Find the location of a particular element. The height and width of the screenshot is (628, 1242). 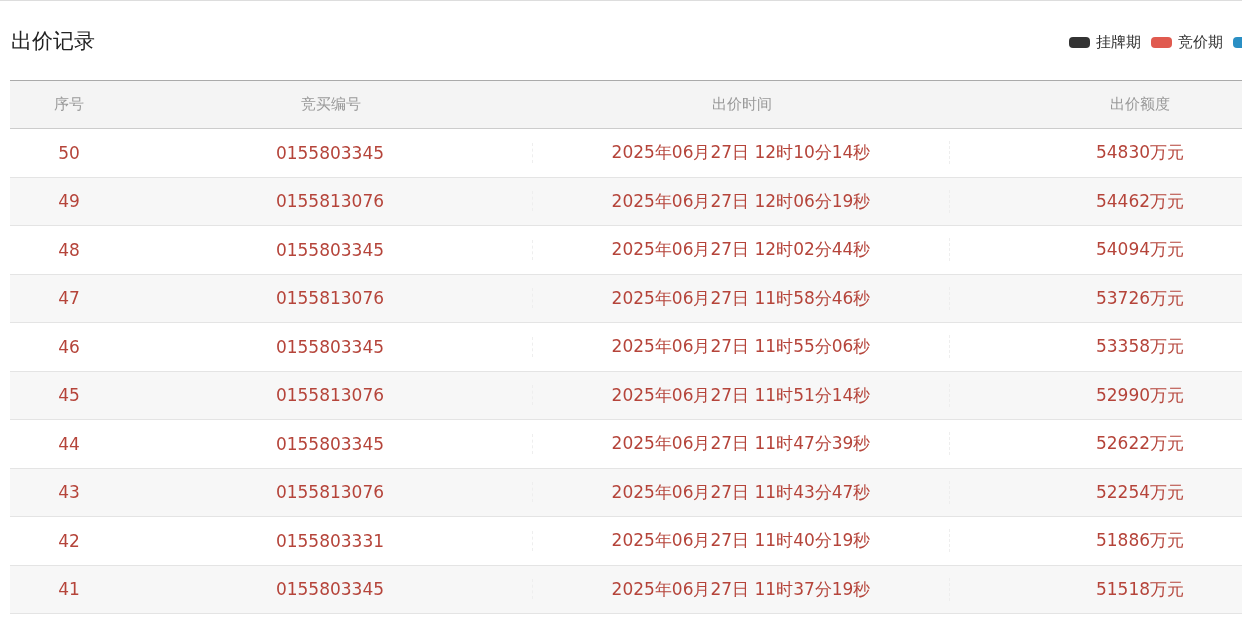

table-cell: 2025年06月27日 11时55分06秒 is located at coordinates (741, 346).